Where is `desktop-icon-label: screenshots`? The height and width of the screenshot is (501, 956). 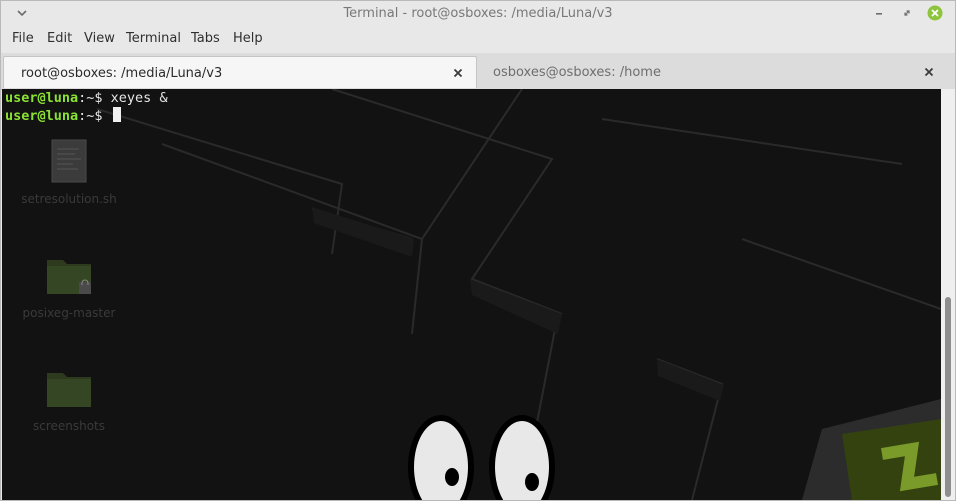 desktop-icon-label: screenshots is located at coordinates (69, 426).